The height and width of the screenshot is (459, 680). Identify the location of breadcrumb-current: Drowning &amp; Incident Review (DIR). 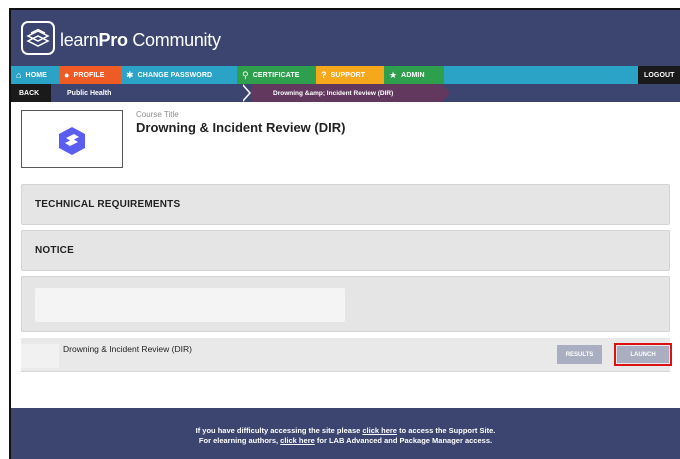
(346, 93).